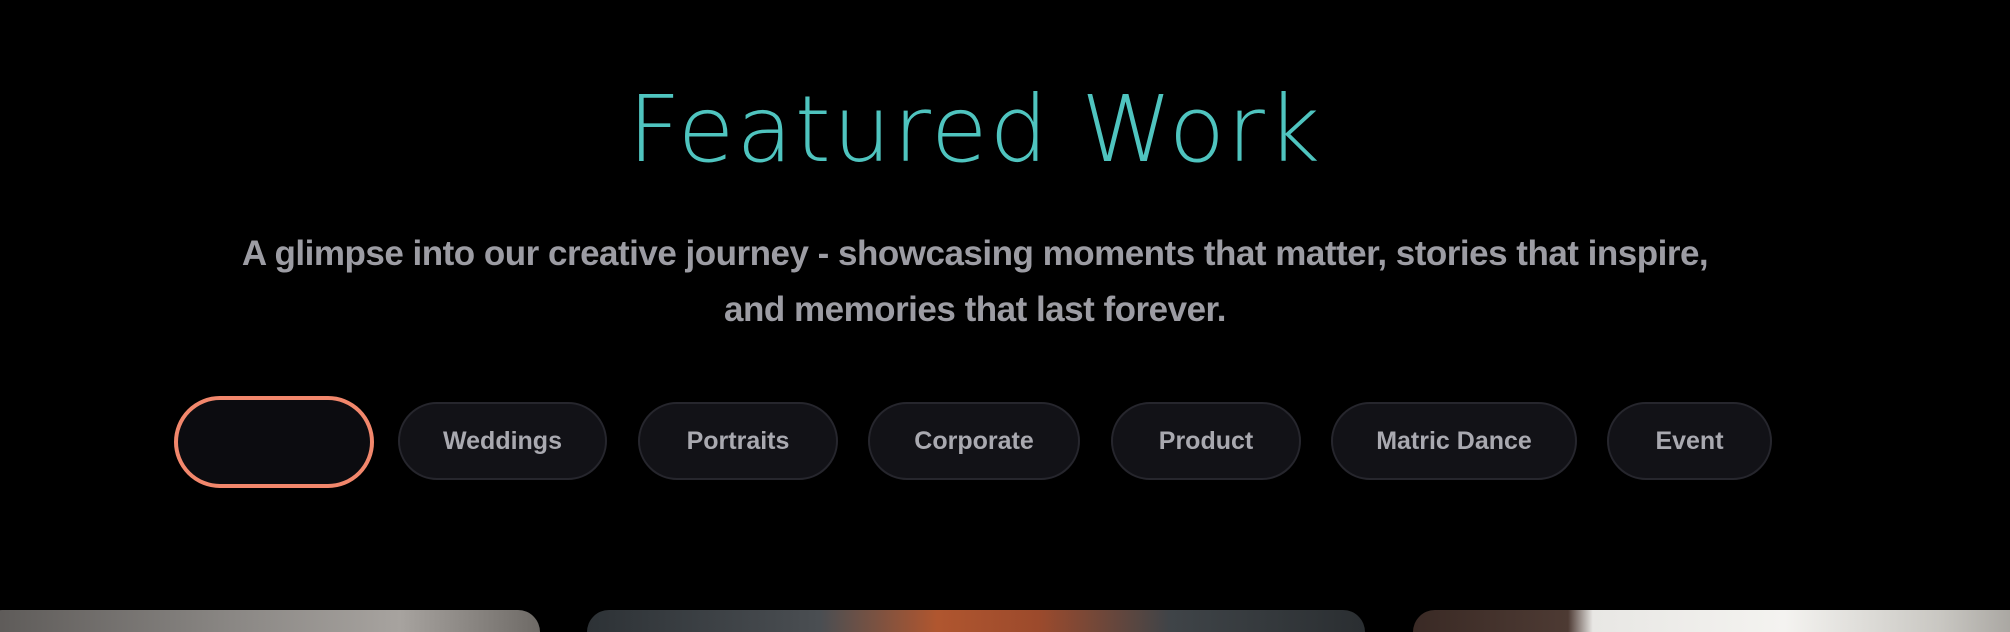 The height and width of the screenshot is (632, 2010). Describe the element at coordinates (1689, 441) in the screenshot. I see `filter-event-button: Event` at that location.